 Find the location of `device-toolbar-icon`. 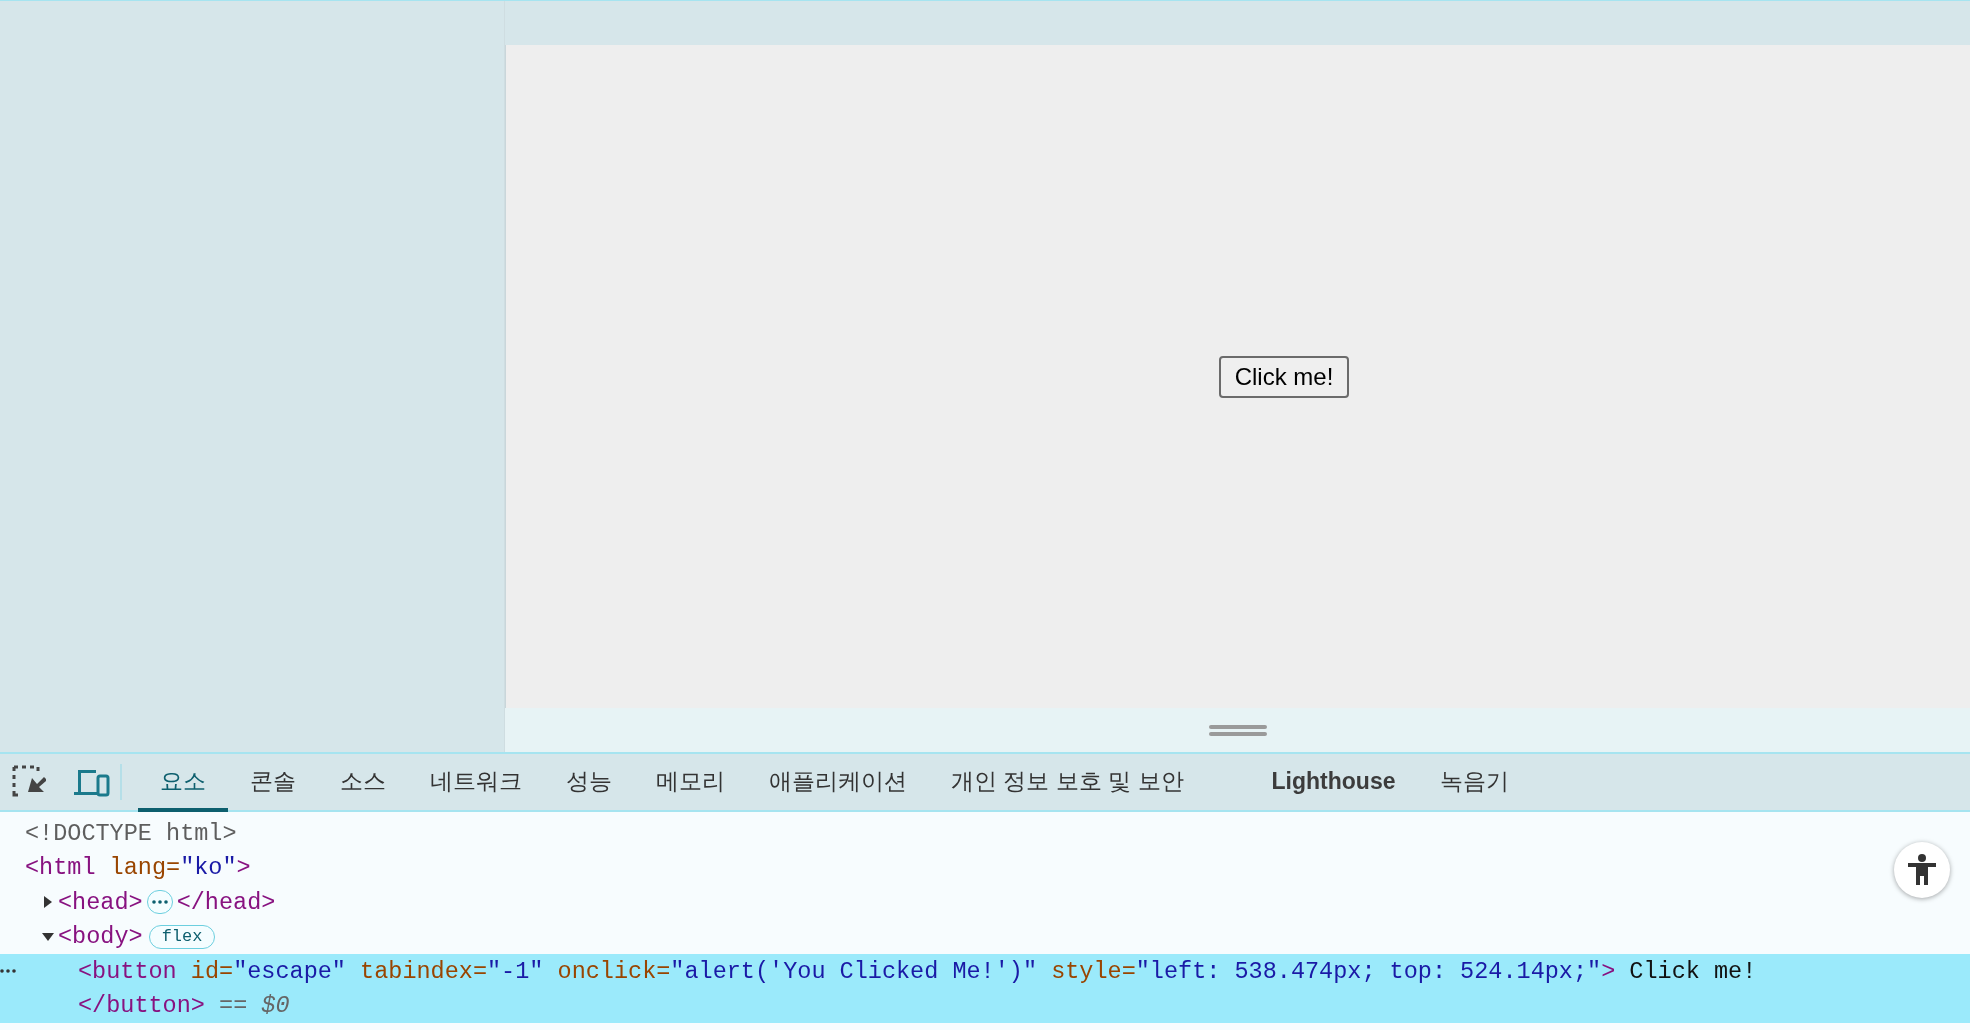

device-toolbar-icon is located at coordinates (91, 782).